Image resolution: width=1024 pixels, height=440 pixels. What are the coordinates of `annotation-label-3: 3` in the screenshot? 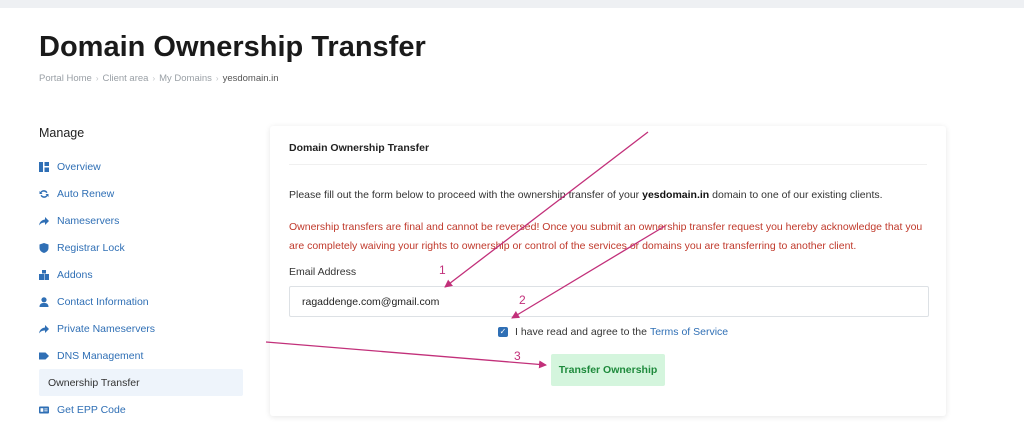 It's located at (517, 356).